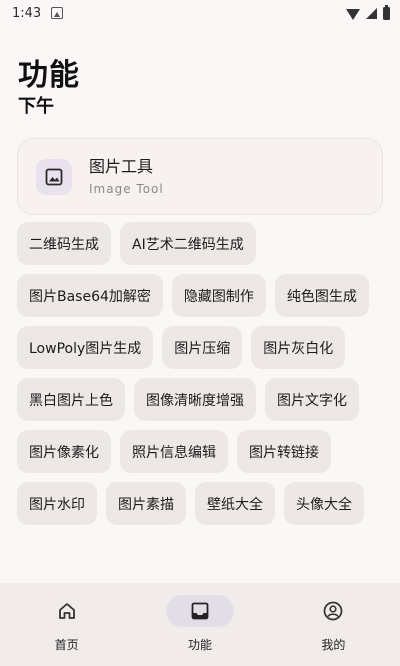 The image size is (400, 666). Describe the element at coordinates (85, 347) in the screenshot. I see `chip-lowpoly: LowPoly图片生成` at that location.